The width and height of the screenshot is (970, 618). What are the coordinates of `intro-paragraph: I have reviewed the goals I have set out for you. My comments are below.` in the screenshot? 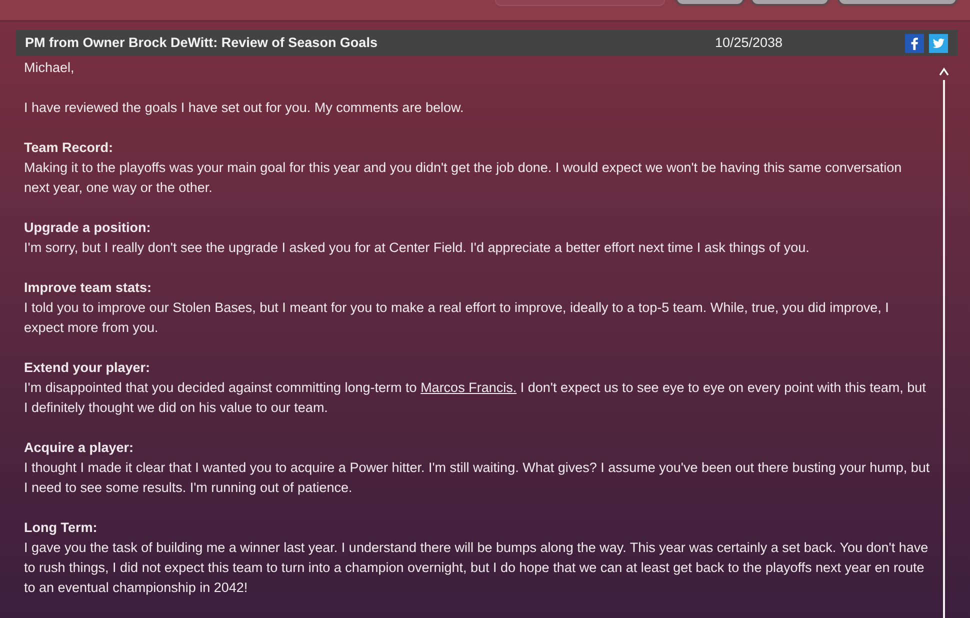 It's located at (244, 108).